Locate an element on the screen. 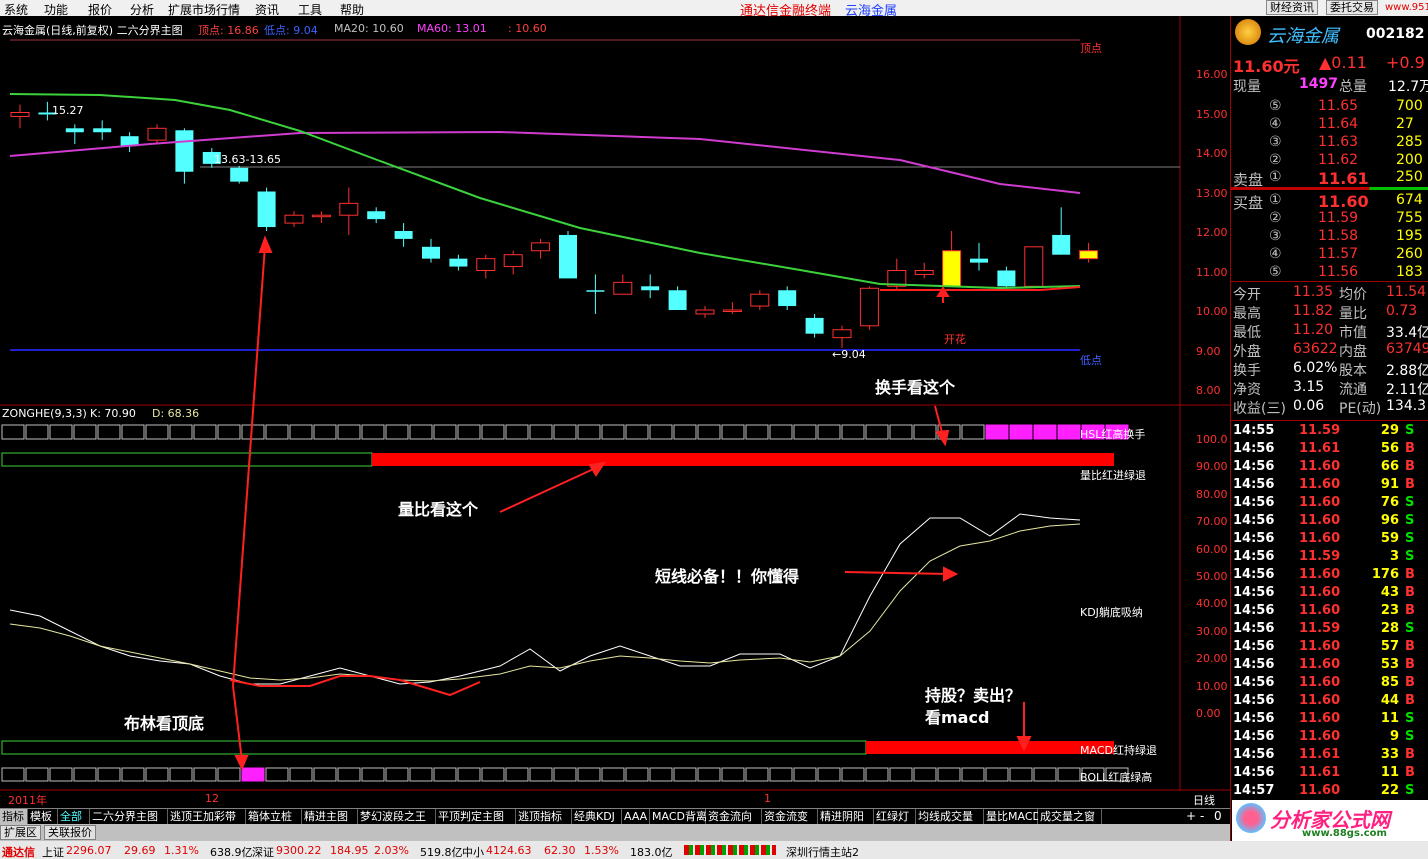 The height and width of the screenshot is (859, 1428). annotation-liangbi: 量比看这个 is located at coordinates (438, 509).